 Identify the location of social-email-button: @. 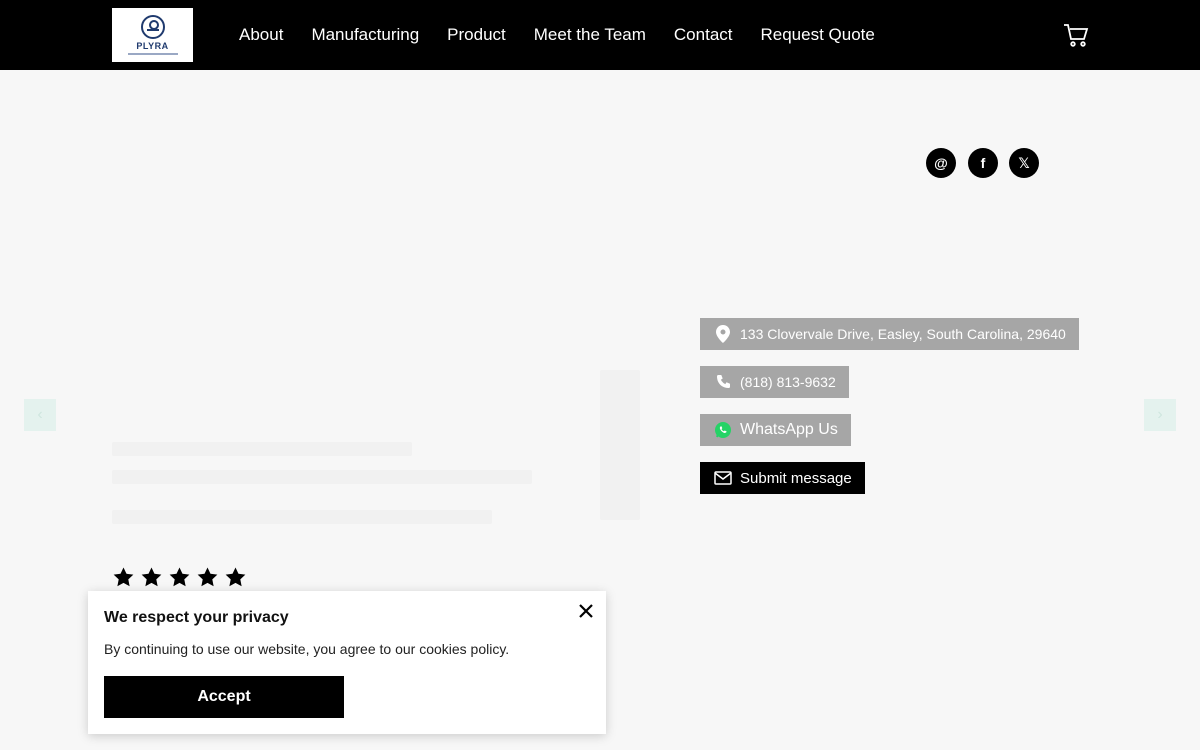
(941, 163).